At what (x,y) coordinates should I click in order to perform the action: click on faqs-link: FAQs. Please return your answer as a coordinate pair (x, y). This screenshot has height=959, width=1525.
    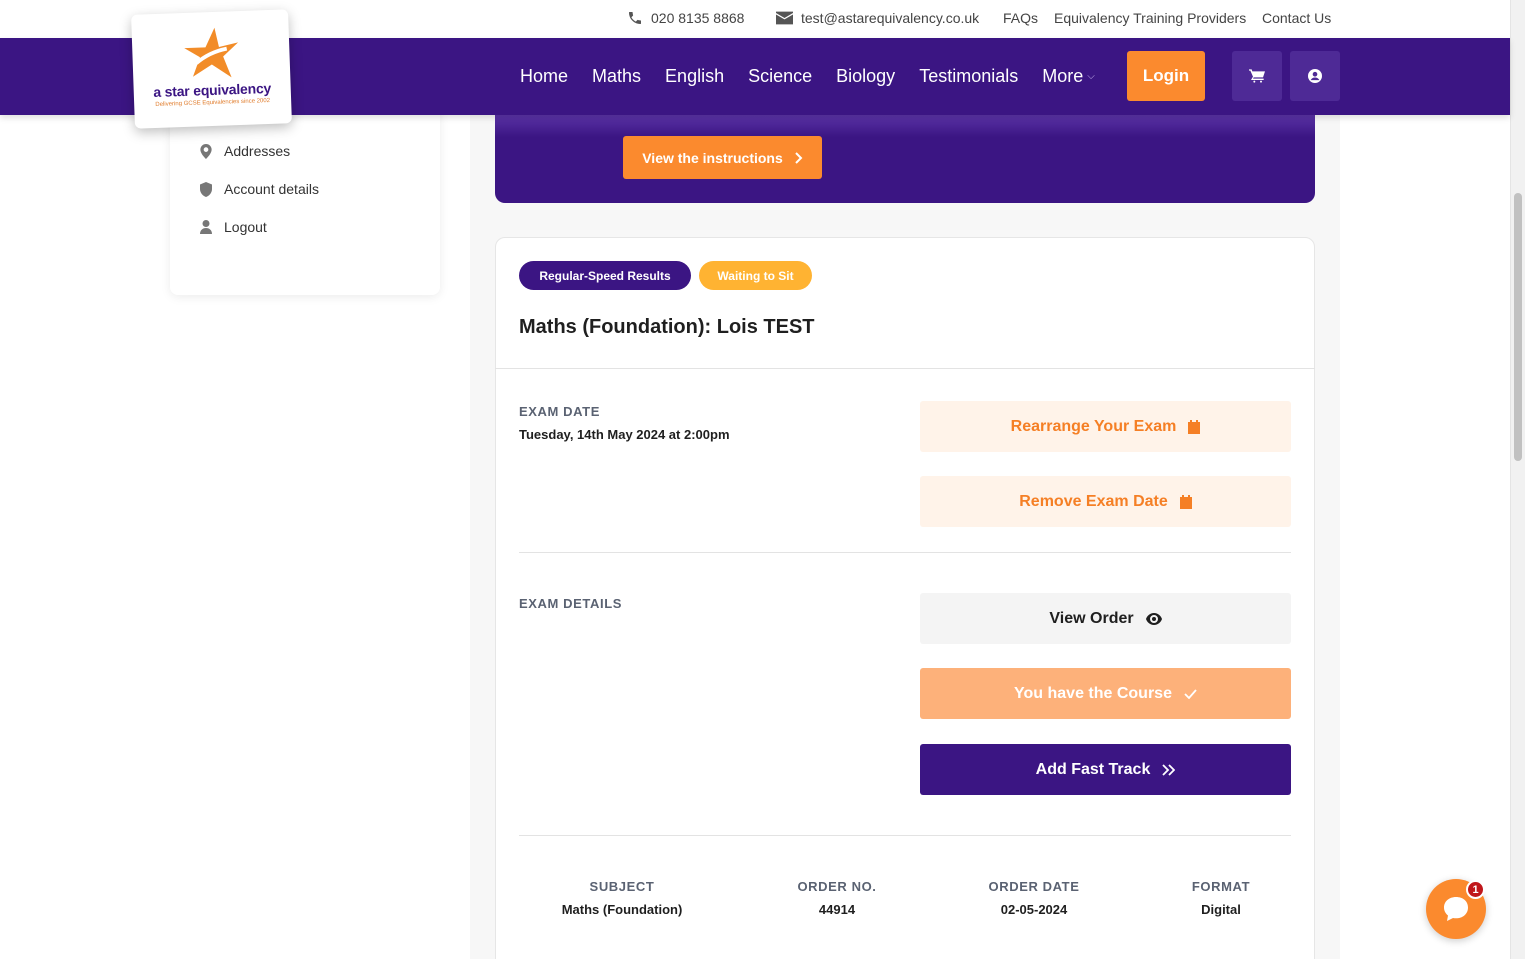
    Looking at the image, I should click on (1020, 18).